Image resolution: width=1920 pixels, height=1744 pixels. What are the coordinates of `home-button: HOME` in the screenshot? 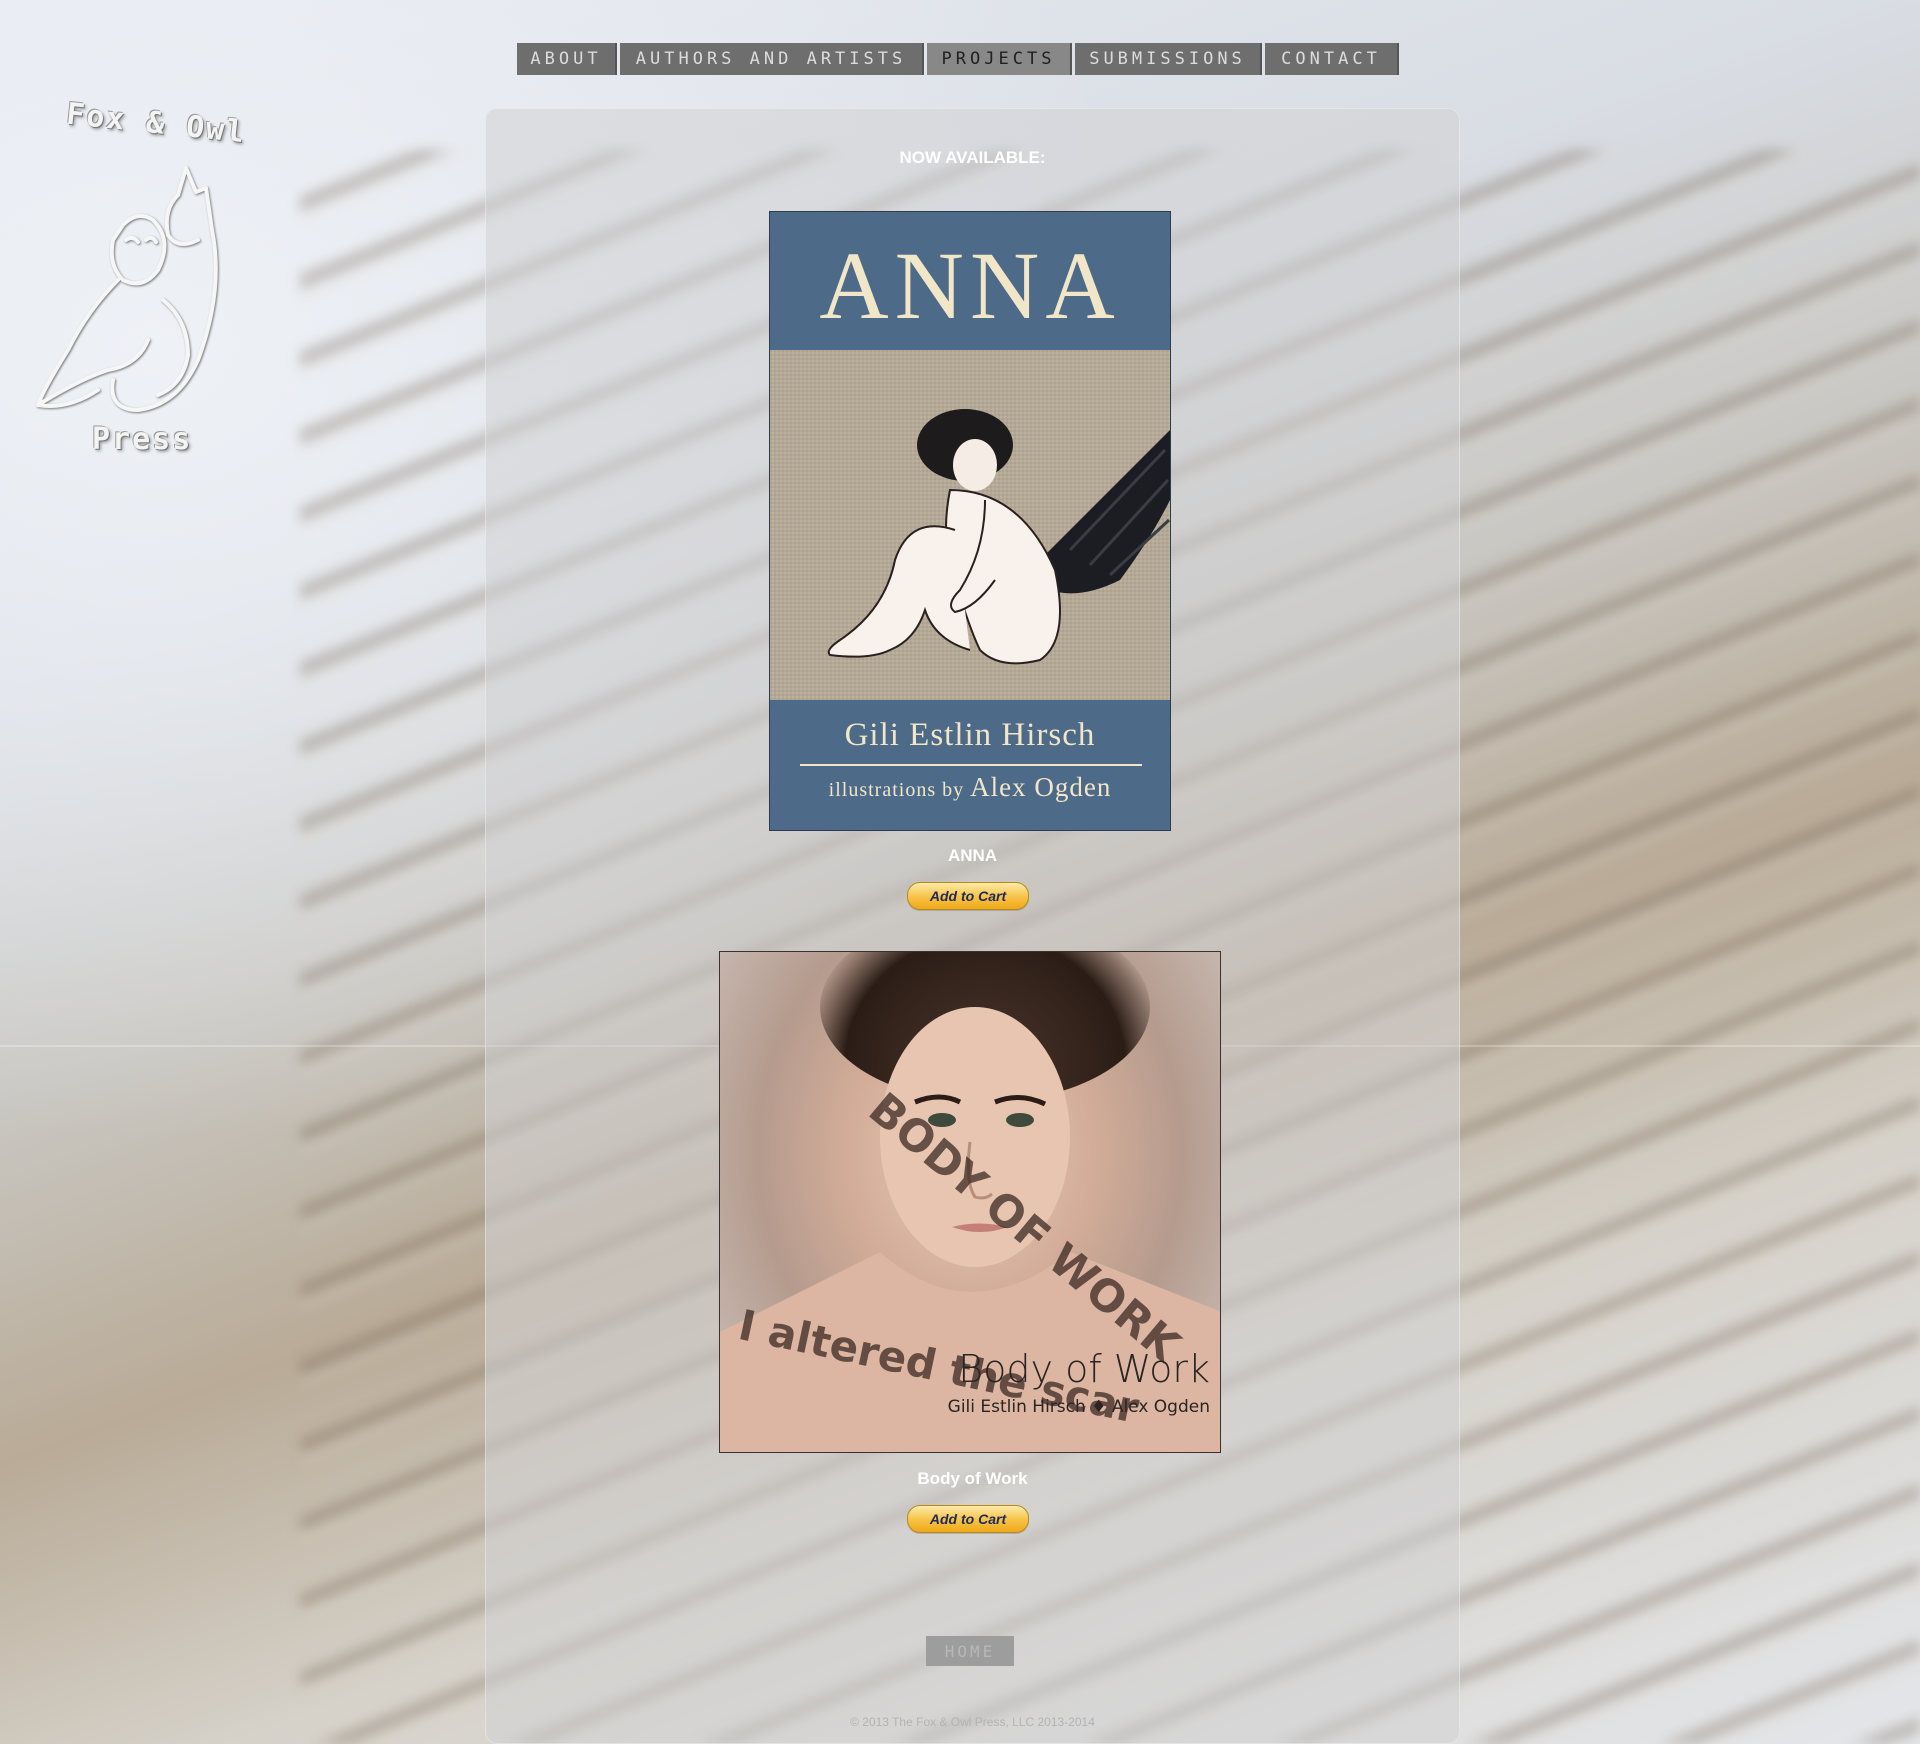 It's located at (970, 1651).